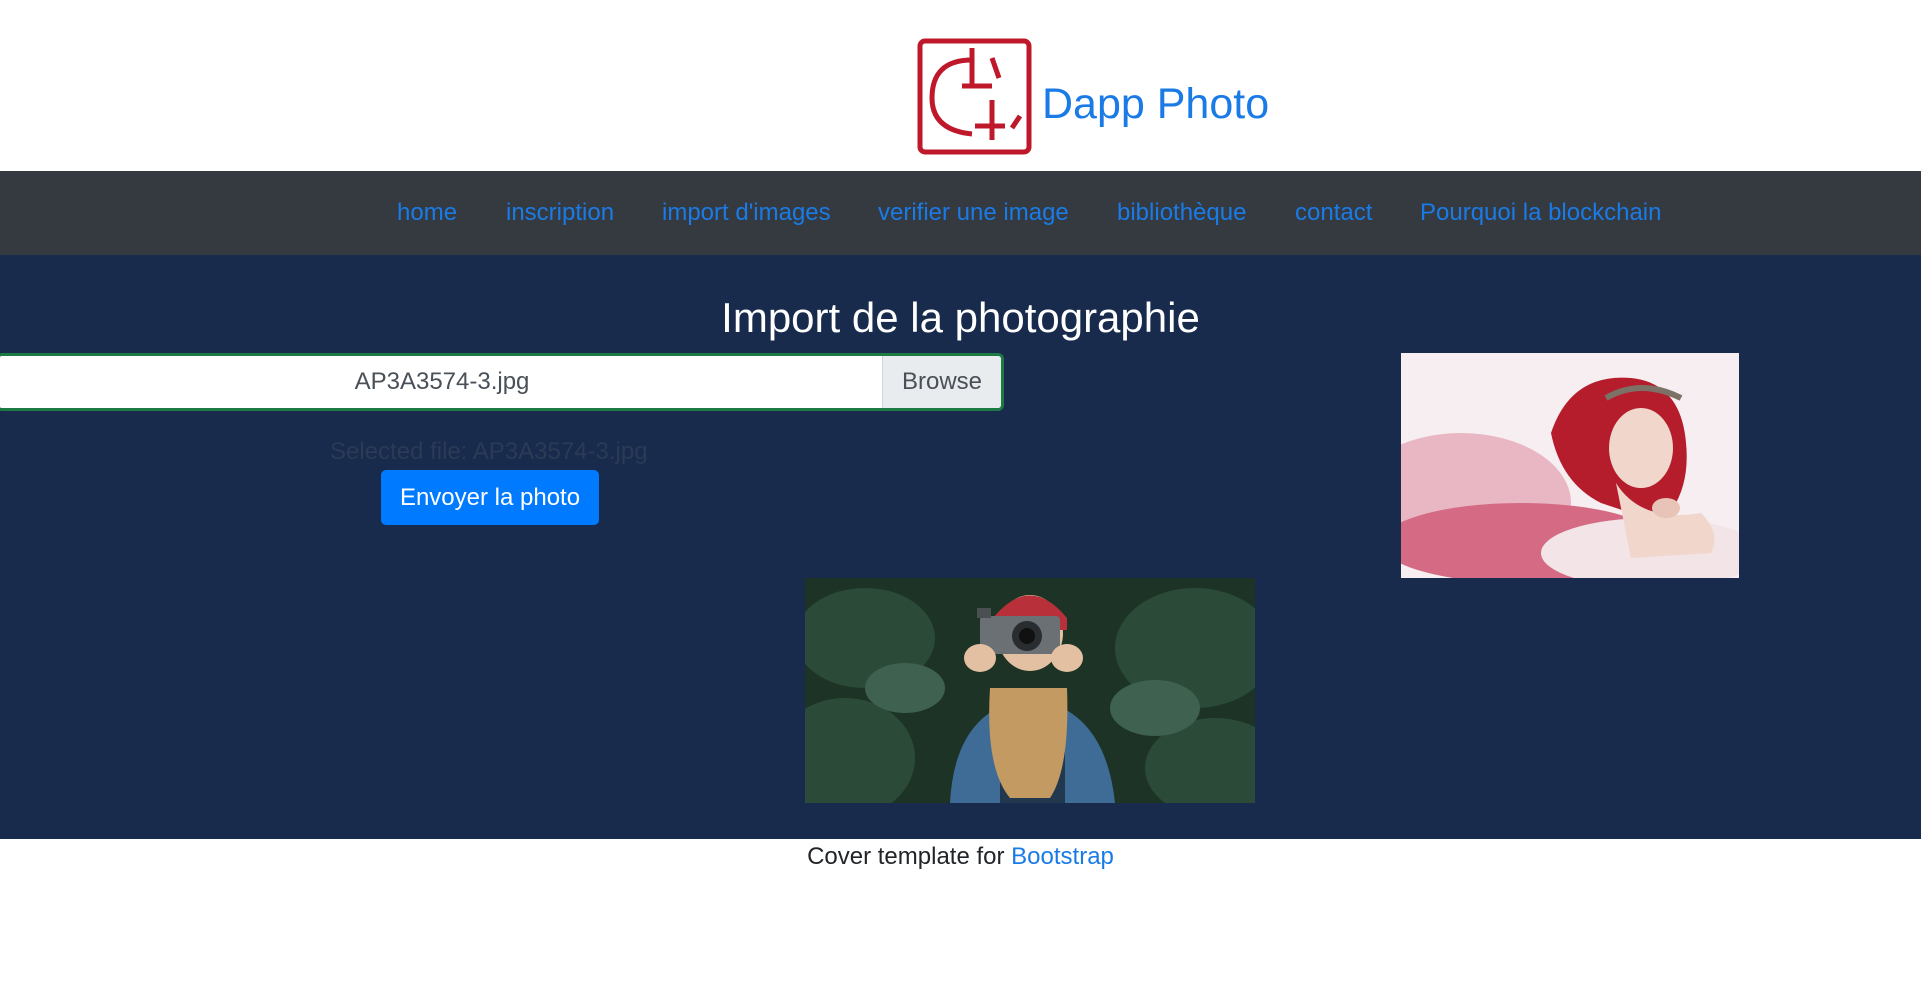  What do you see at coordinates (442, 382) in the screenshot?
I see `file-name-value: AP3A3574-3.jpg` at bounding box center [442, 382].